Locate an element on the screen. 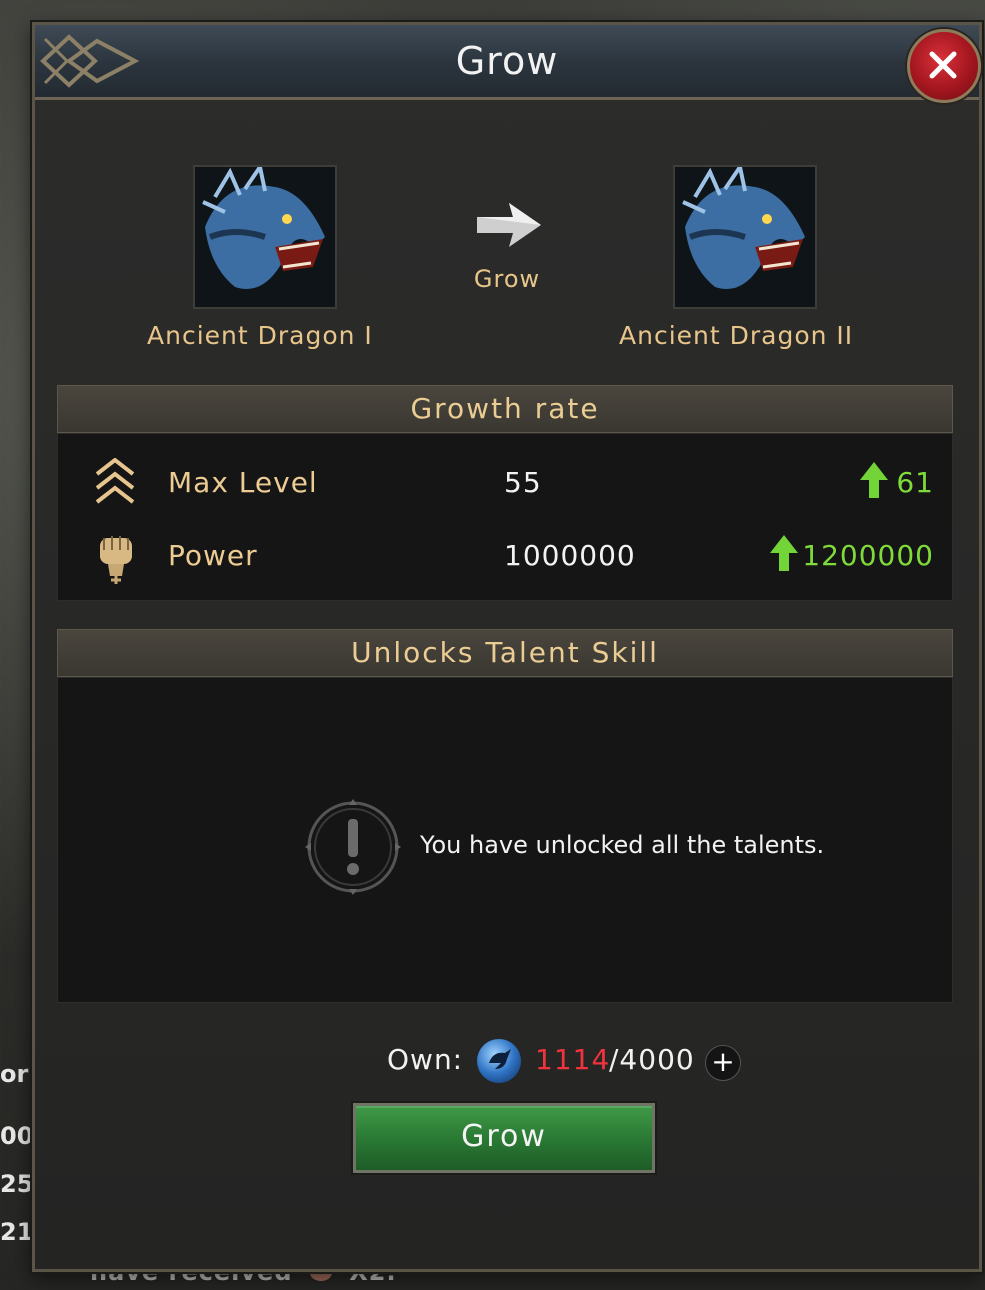 This screenshot has height=1290, width=985. max-level-next: 61 is located at coordinates (915, 482).